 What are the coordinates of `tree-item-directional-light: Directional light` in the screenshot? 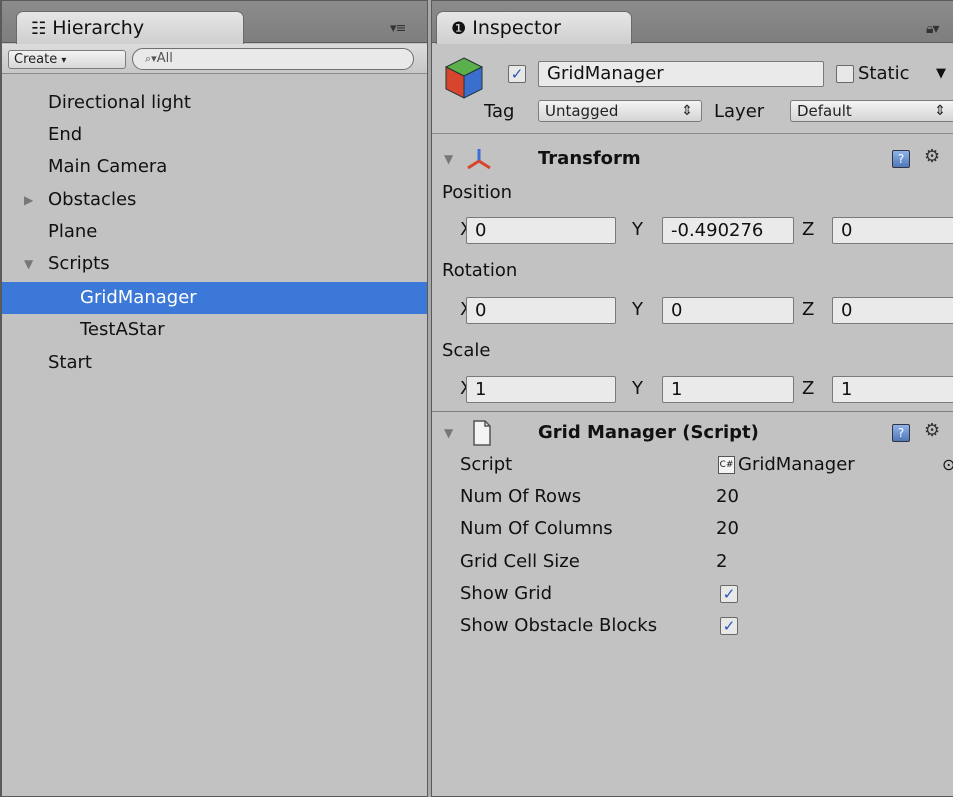 It's located at (214, 103).